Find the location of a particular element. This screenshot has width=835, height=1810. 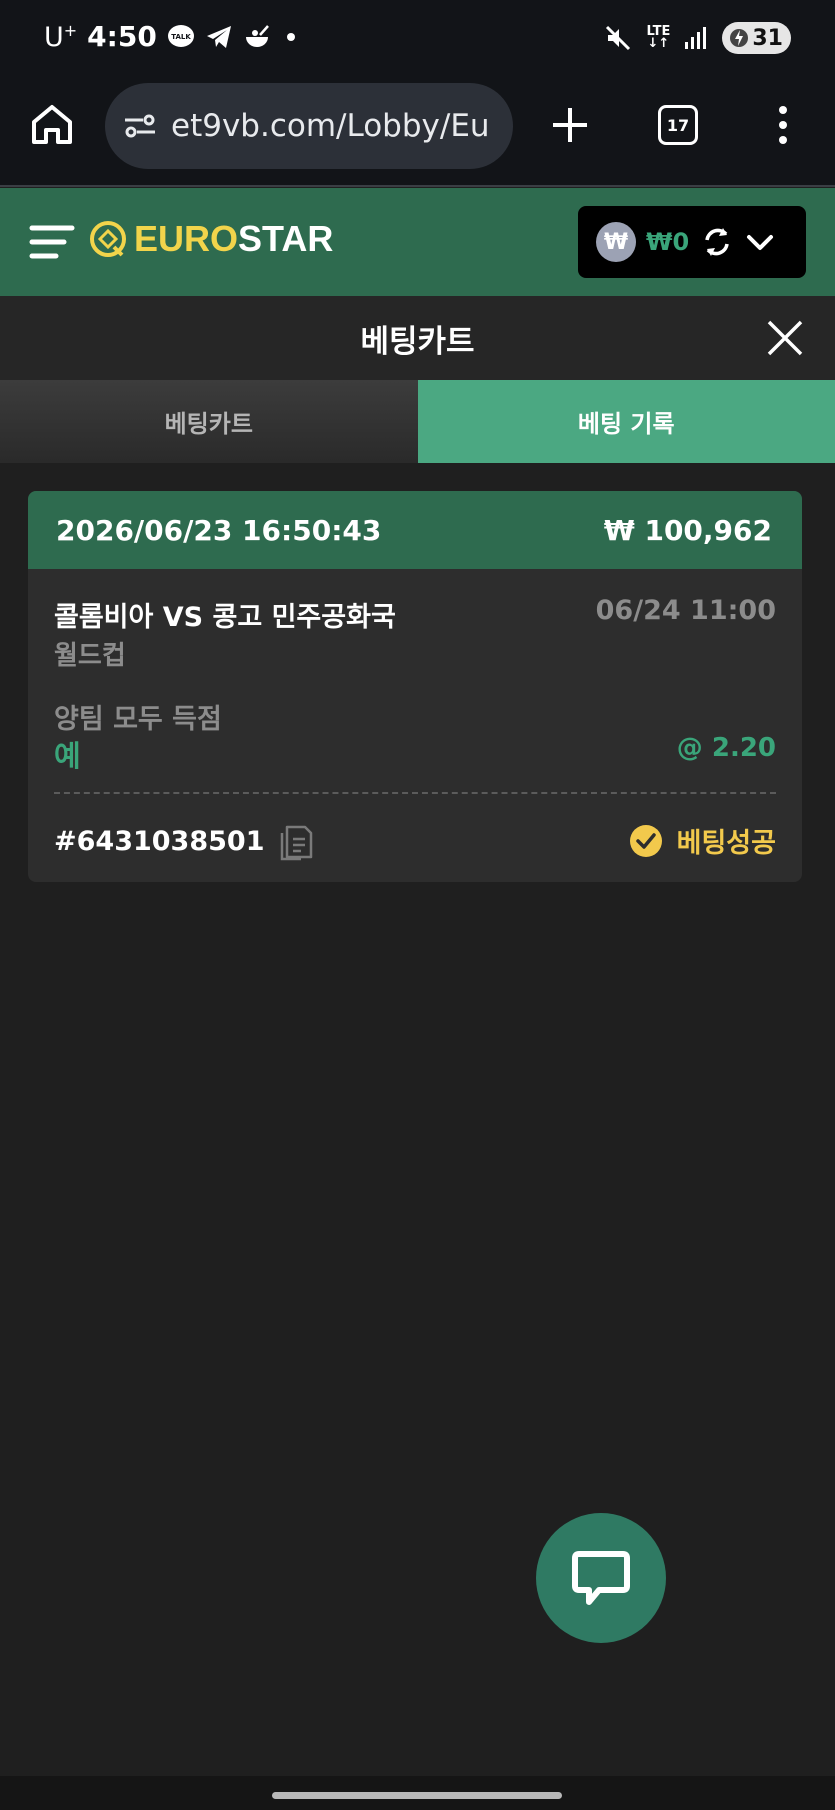

new-tab-icon is located at coordinates (570, 125).